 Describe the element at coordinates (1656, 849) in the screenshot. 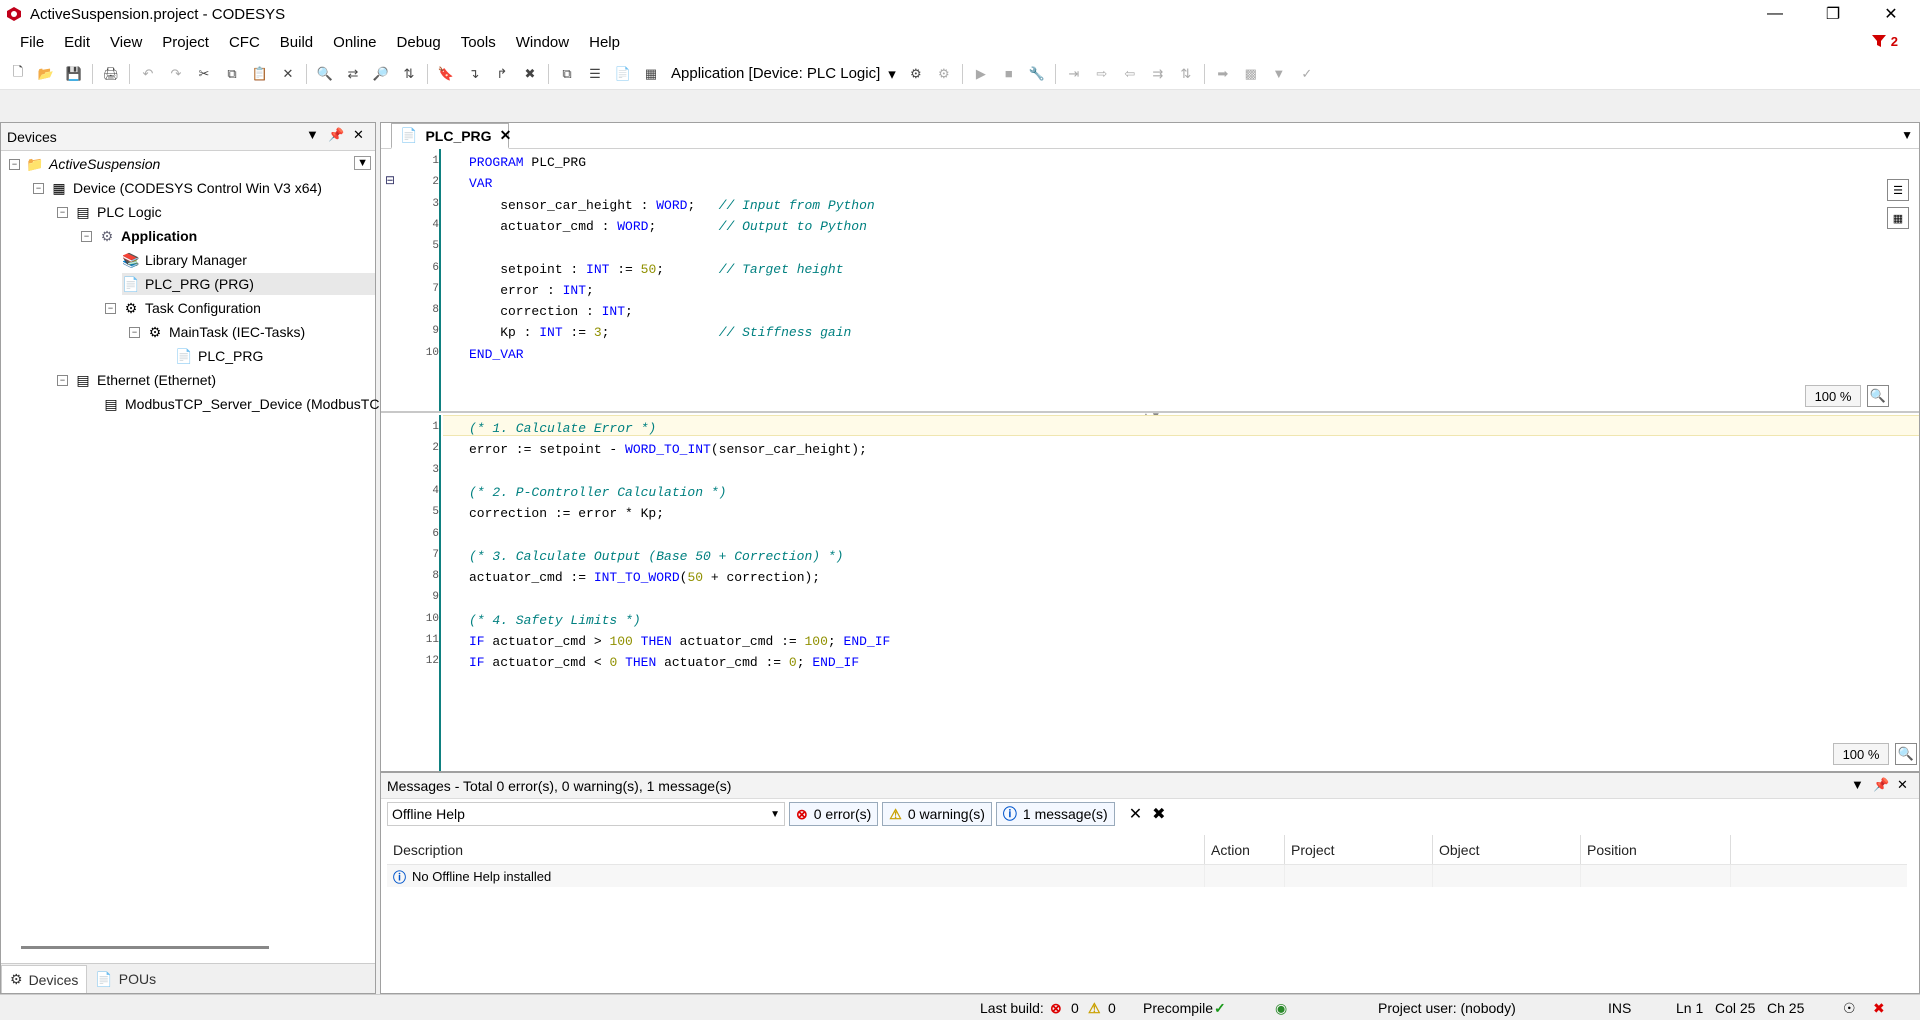

I see `column-position: Position` at that location.